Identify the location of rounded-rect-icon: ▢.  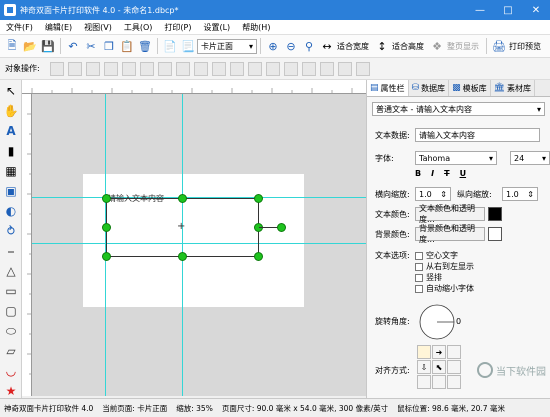
(11, 311).